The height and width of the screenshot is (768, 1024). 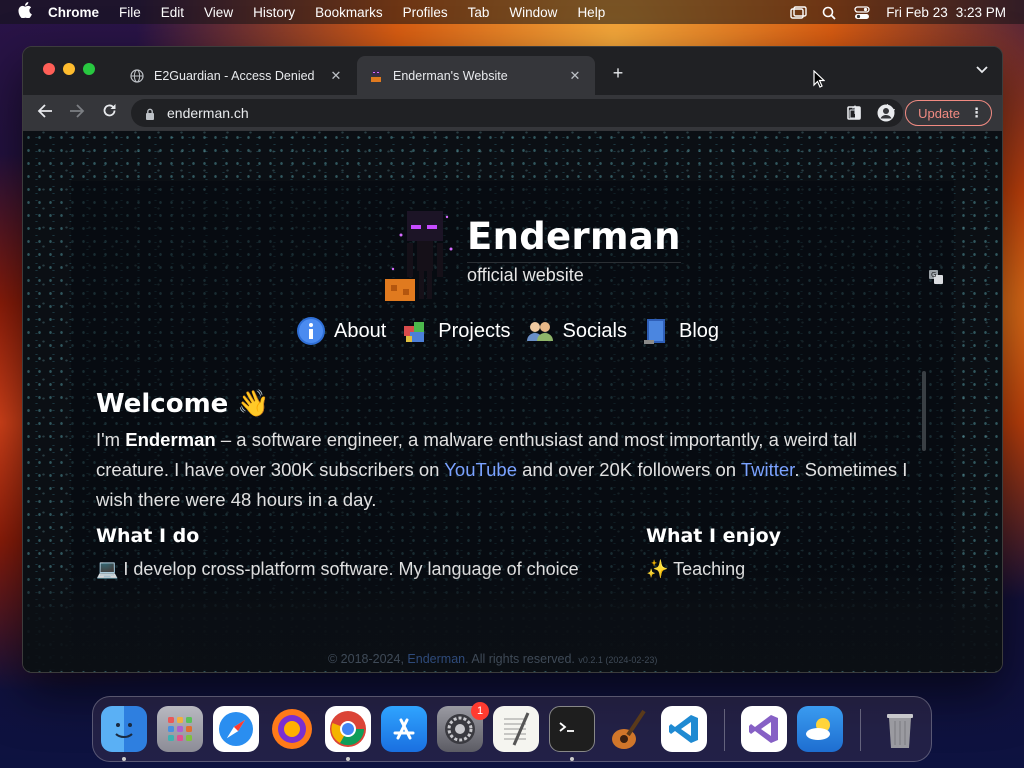 I want to click on menubar-time: 3:23 PM, so click(x=981, y=12).